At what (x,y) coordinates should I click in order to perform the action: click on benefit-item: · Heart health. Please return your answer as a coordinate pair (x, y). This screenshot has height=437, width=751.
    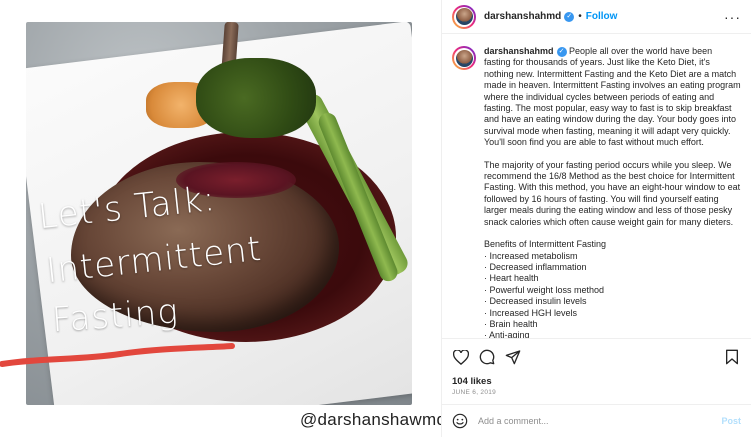
    Looking at the image, I should click on (511, 278).